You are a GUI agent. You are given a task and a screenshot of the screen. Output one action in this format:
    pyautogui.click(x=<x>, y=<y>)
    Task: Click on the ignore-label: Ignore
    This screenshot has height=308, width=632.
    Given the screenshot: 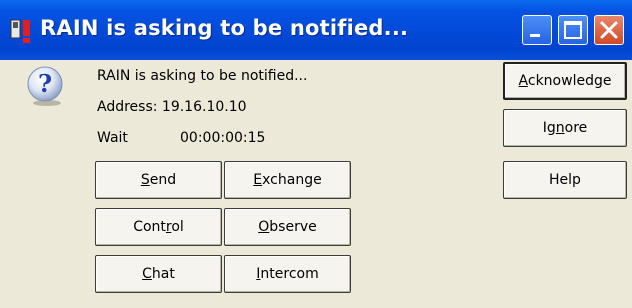 What is the action you would take?
    pyautogui.click(x=565, y=128)
    